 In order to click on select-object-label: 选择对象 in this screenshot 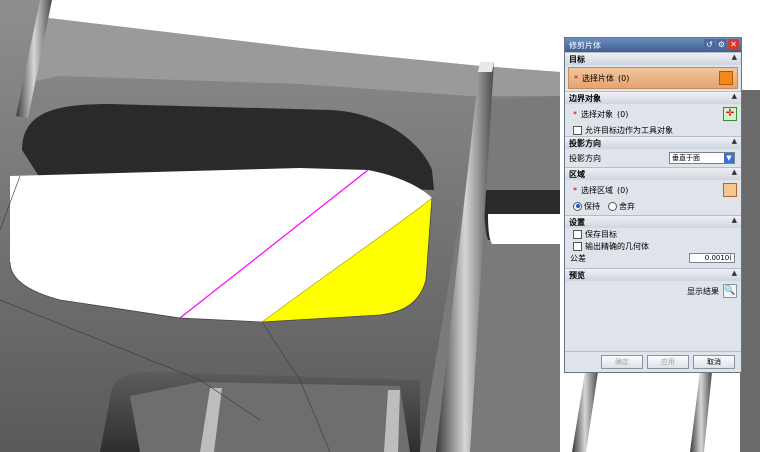, I will do `click(597, 114)`.